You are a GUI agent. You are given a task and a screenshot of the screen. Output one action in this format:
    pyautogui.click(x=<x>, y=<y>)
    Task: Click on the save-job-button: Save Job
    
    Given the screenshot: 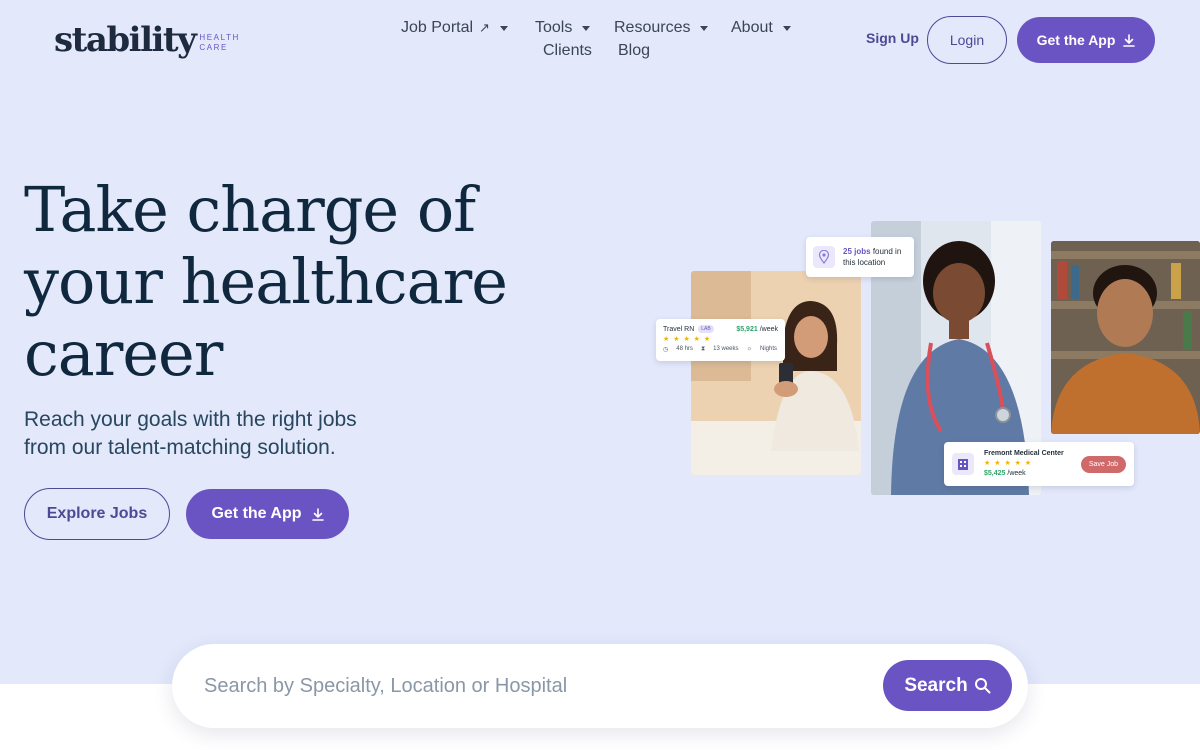 What is the action you would take?
    pyautogui.click(x=1103, y=464)
    